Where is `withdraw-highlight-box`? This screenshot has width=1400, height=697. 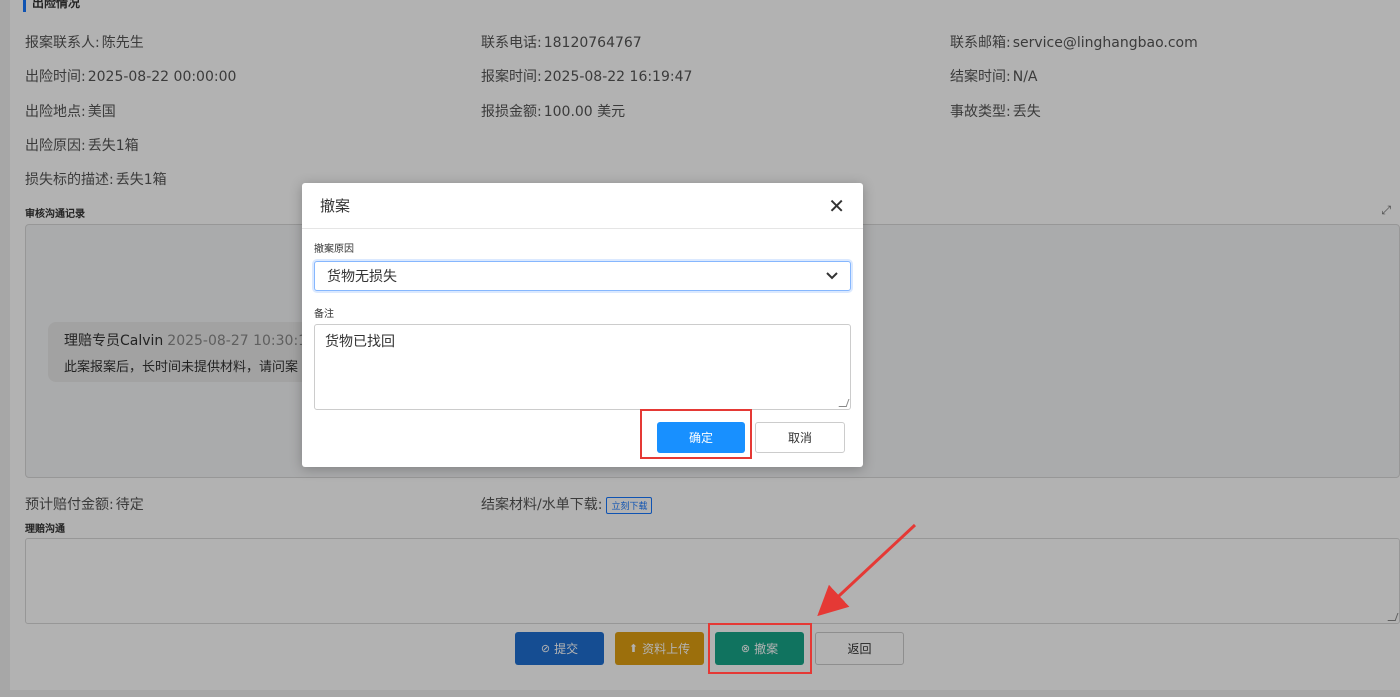 withdraw-highlight-box is located at coordinates (760, 648).